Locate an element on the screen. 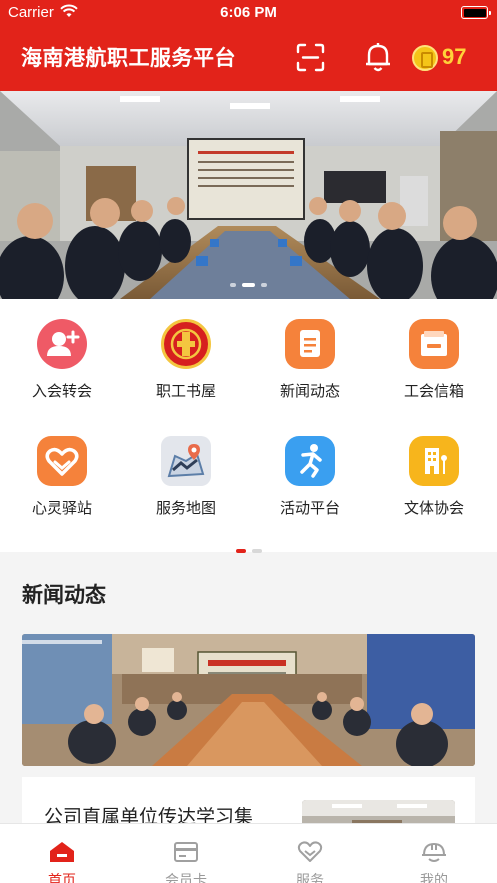 The height and width of the screenshot is (883, 497). scan-icon is located at coordinates (310, 57).